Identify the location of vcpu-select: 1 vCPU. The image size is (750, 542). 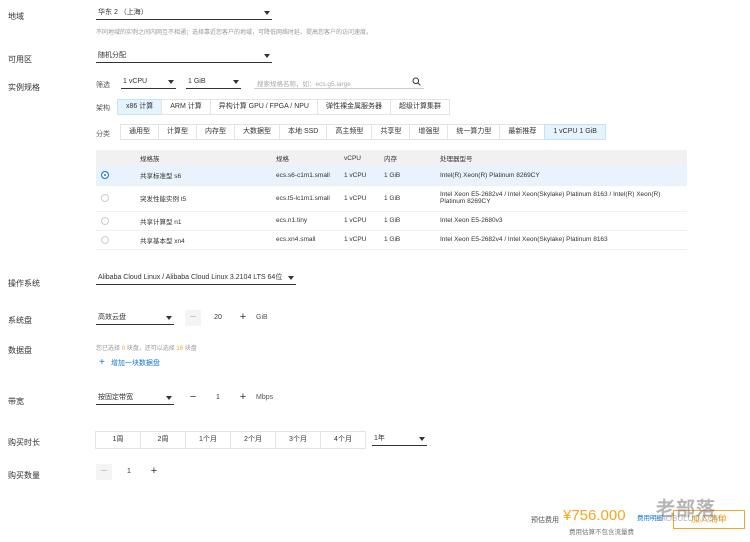
(148, 82).